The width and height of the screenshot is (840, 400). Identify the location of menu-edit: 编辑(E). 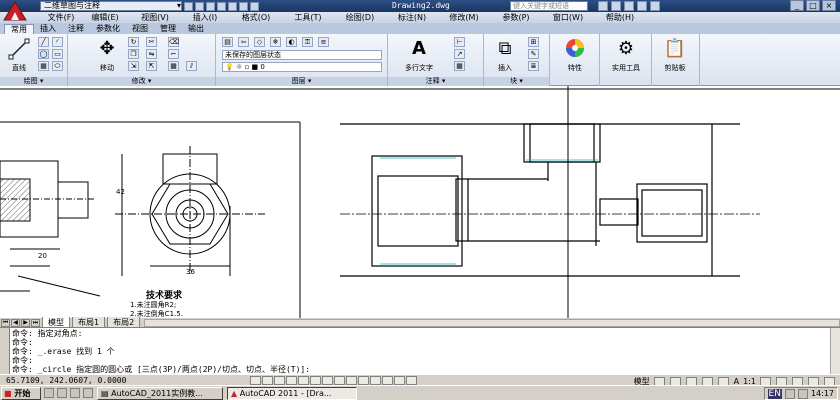
(105, 17).